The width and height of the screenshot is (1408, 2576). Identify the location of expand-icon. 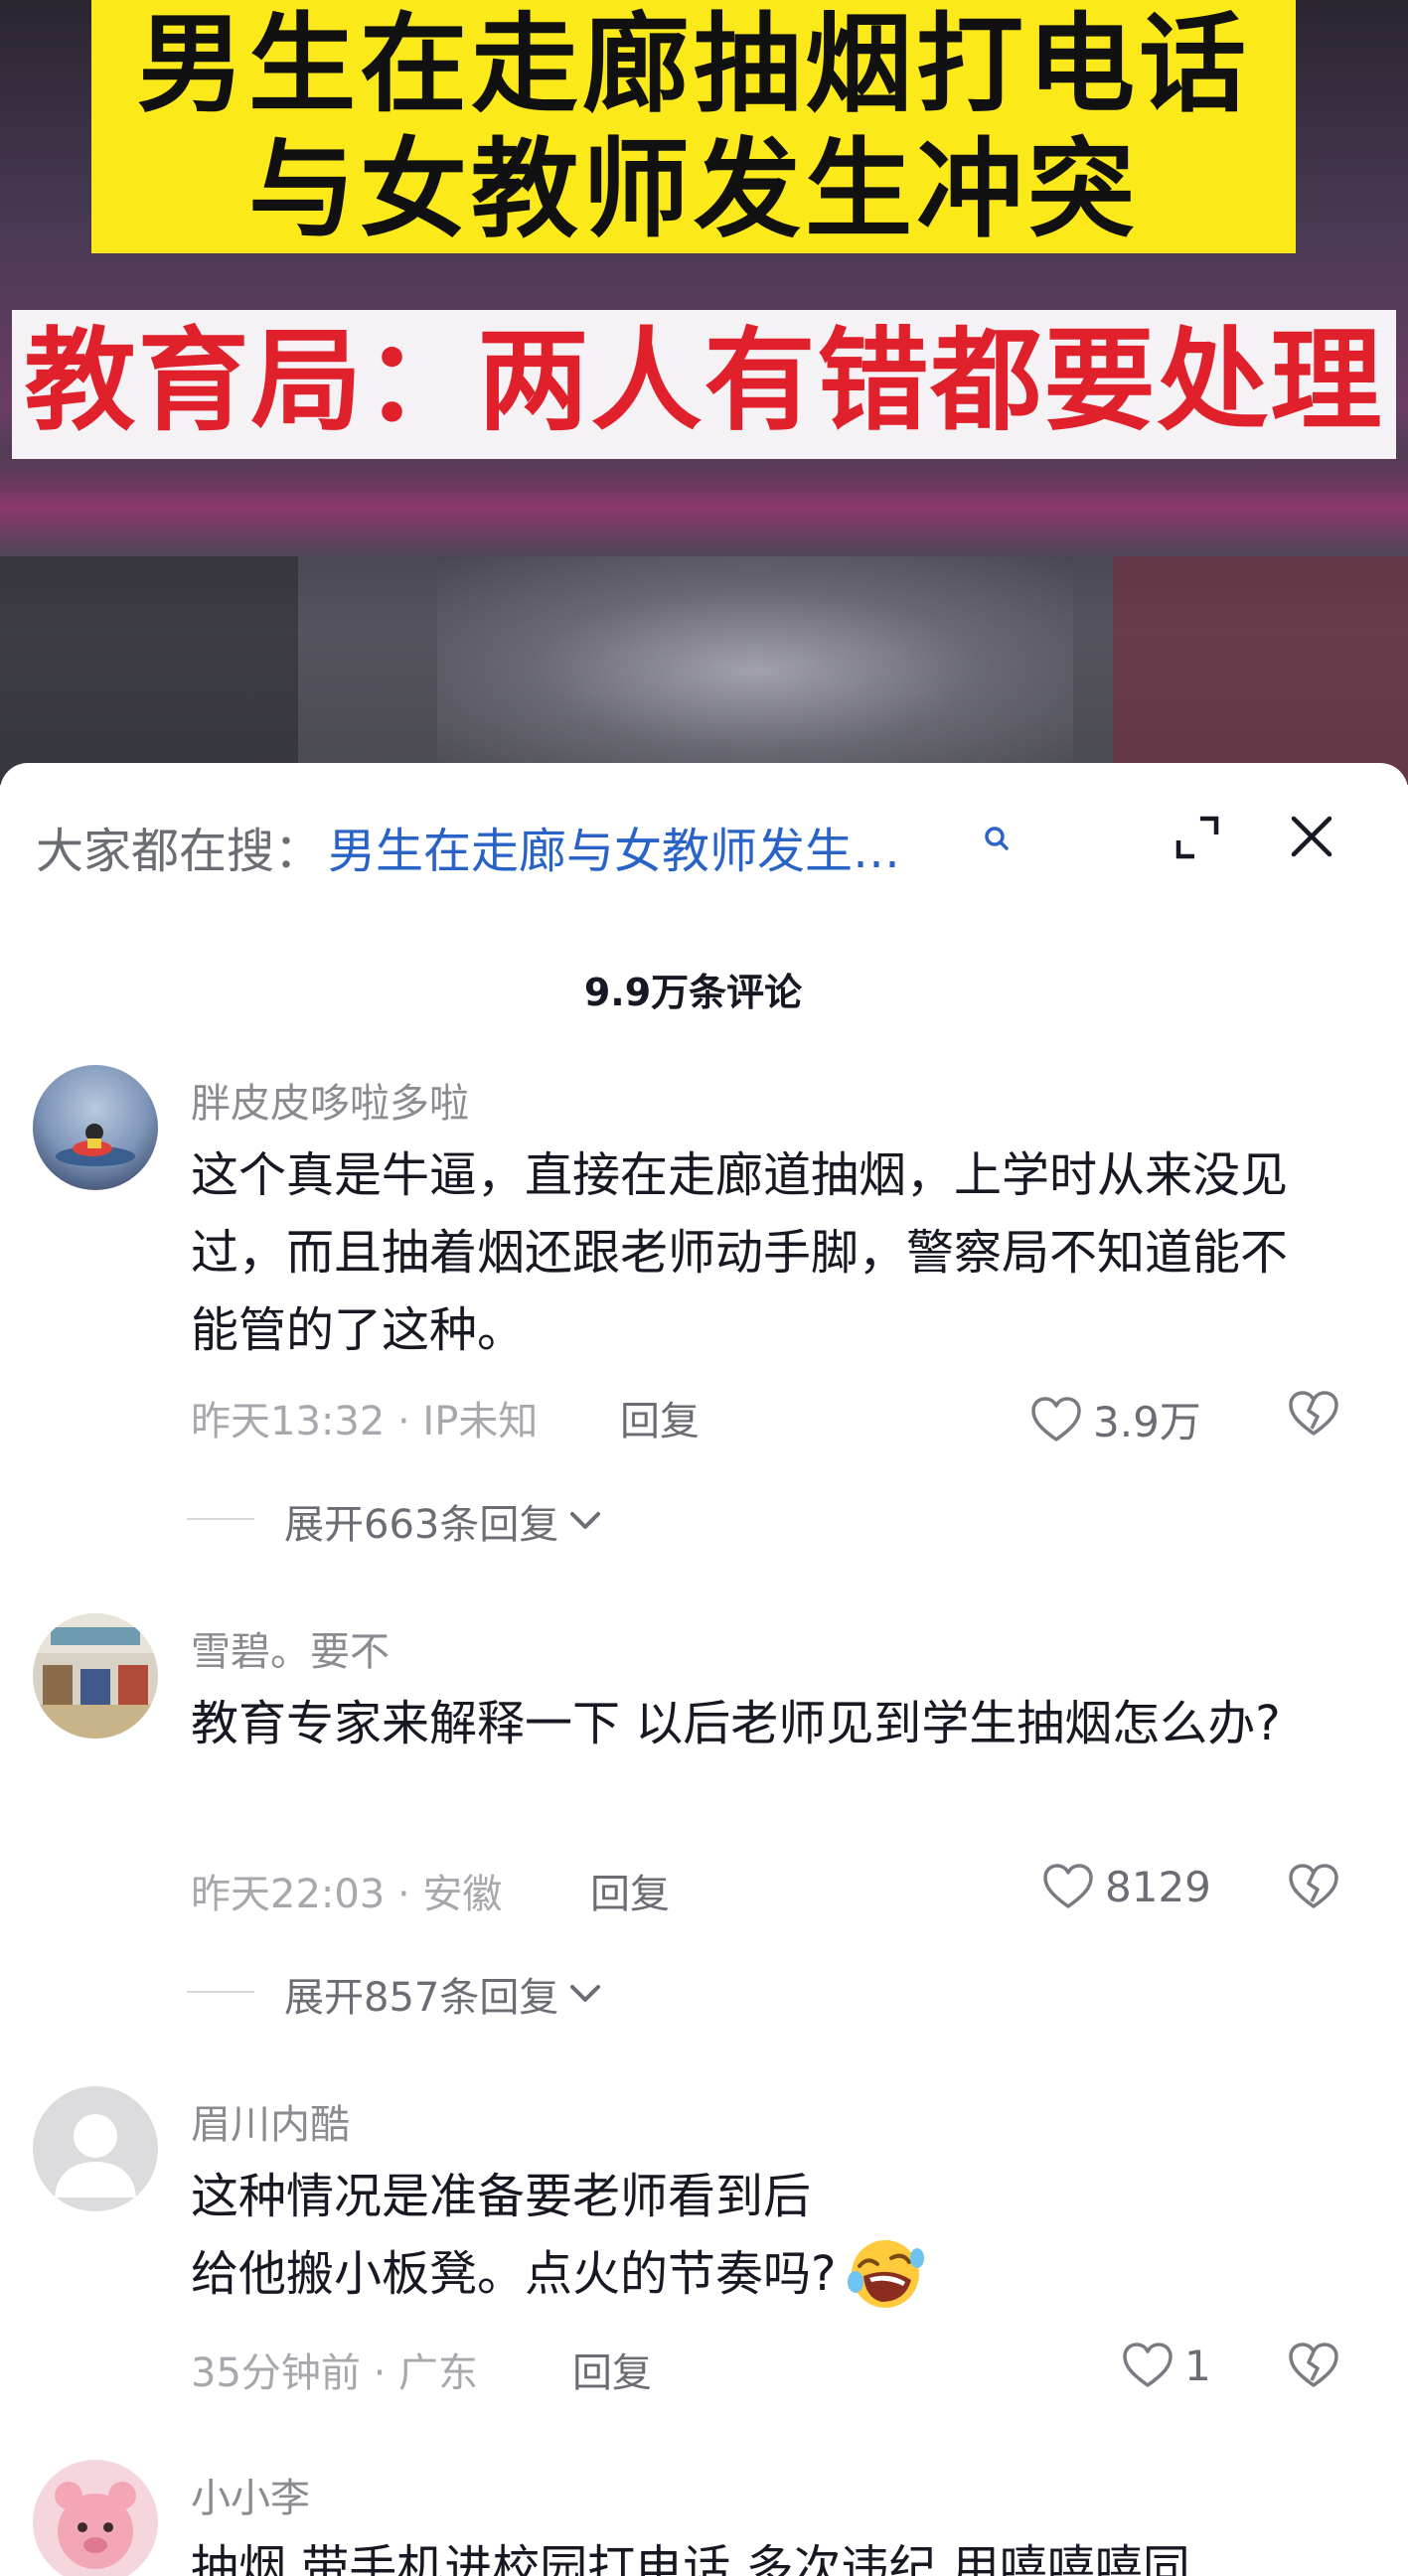
(1198, 838).